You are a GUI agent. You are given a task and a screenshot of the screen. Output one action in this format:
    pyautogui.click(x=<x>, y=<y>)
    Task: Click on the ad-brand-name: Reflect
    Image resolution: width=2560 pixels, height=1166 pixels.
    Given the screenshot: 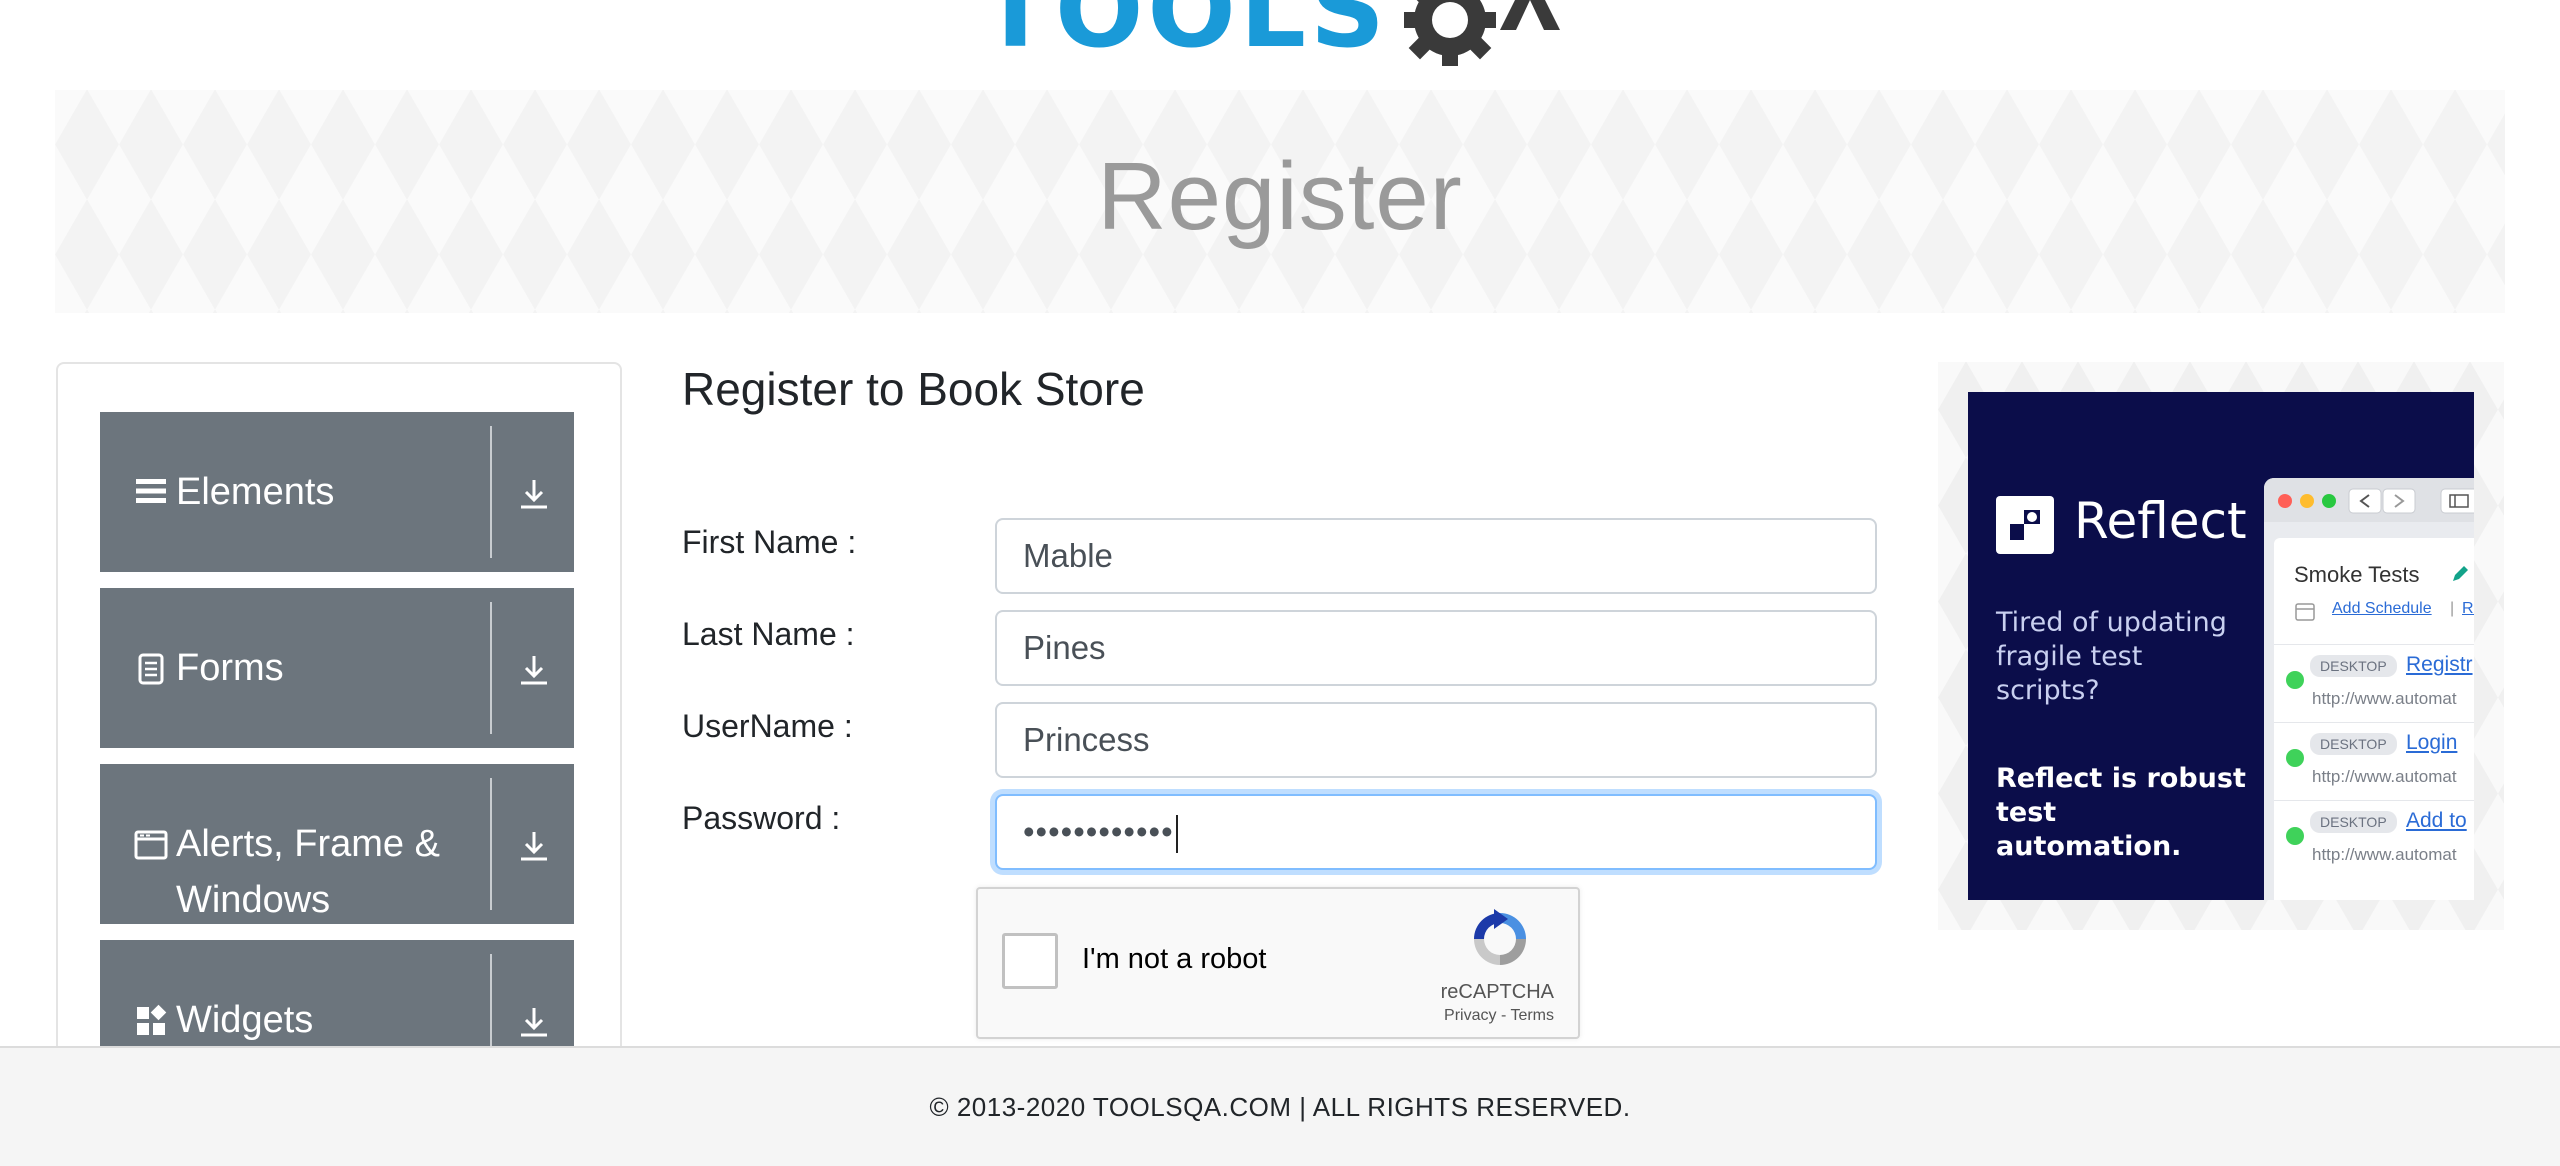 What is the action you would take?
    pyautogui.click(x=2160, y=521)
    